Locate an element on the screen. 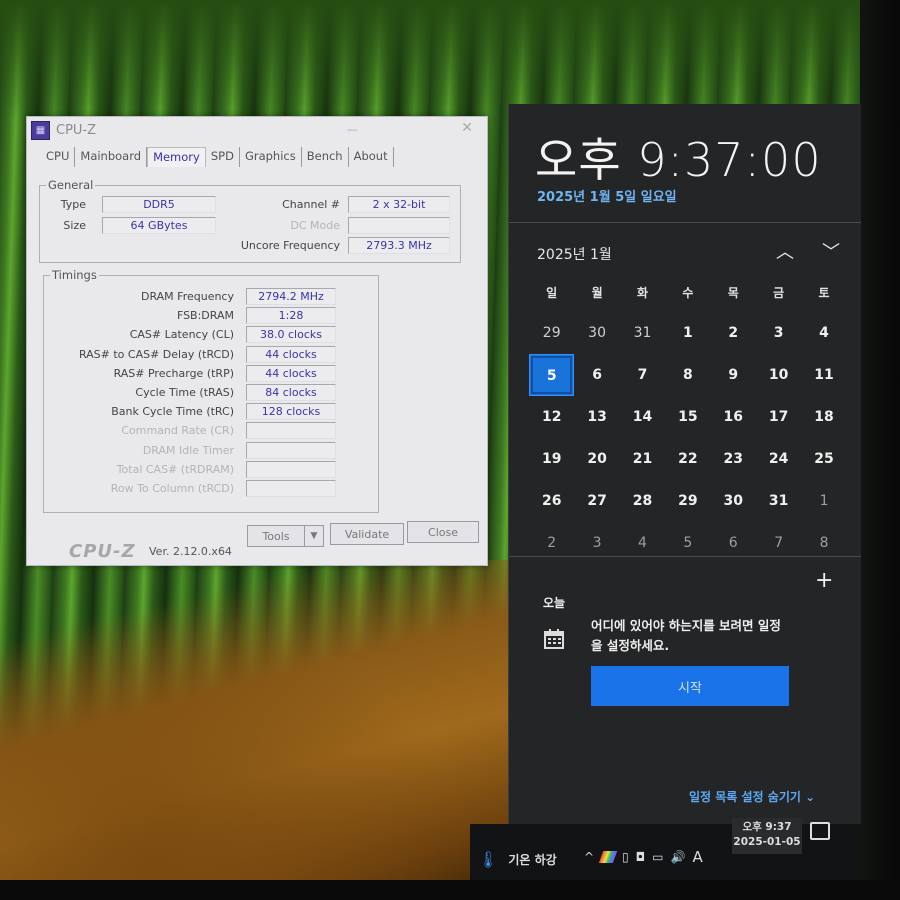 This screenshot has height=900, width=900. calendar-day: 17 is located at coordinates (778, 417).